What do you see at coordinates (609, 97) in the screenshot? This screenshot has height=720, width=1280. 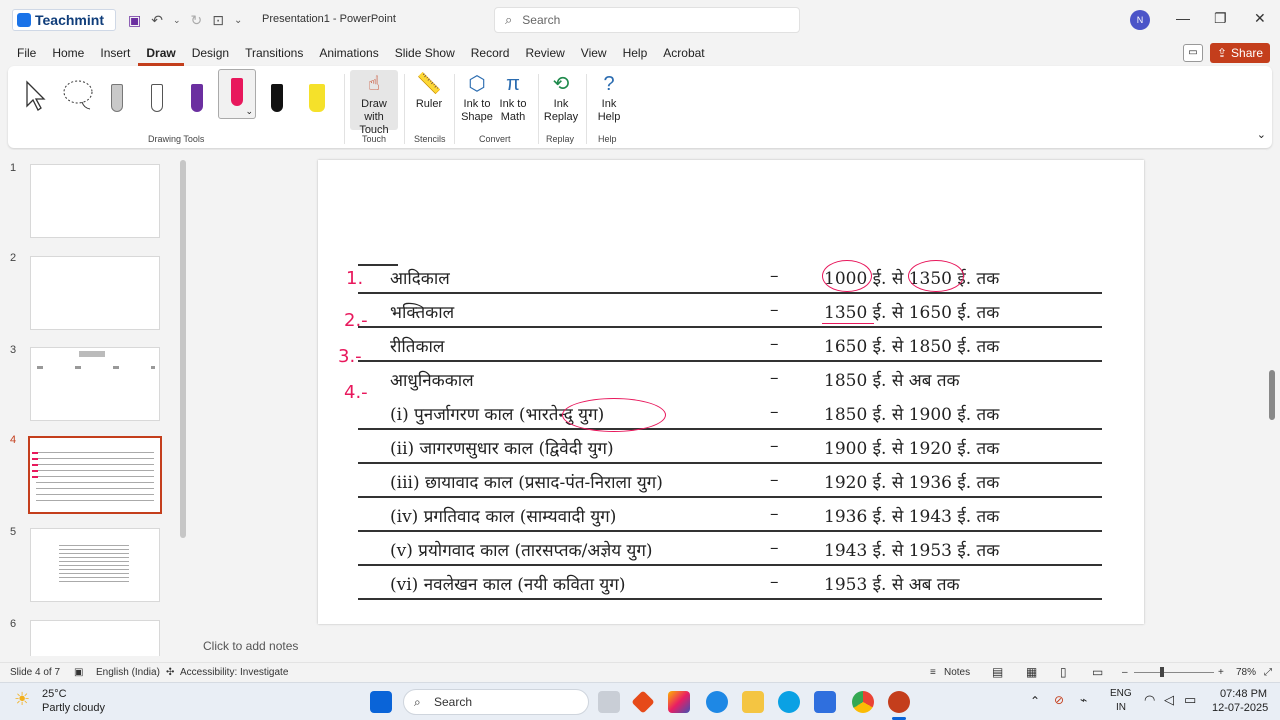 I see `ink-help-button: ? Ink Help` at bounding box center [609, 97].